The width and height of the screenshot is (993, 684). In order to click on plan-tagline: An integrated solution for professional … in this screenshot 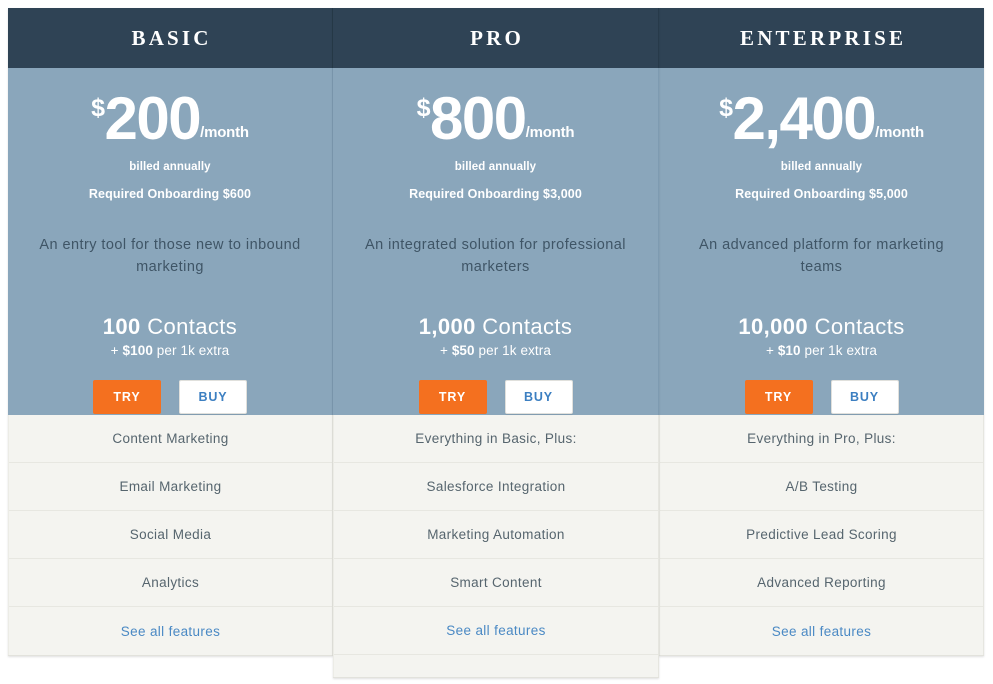, I will do `click(495, 256)`.